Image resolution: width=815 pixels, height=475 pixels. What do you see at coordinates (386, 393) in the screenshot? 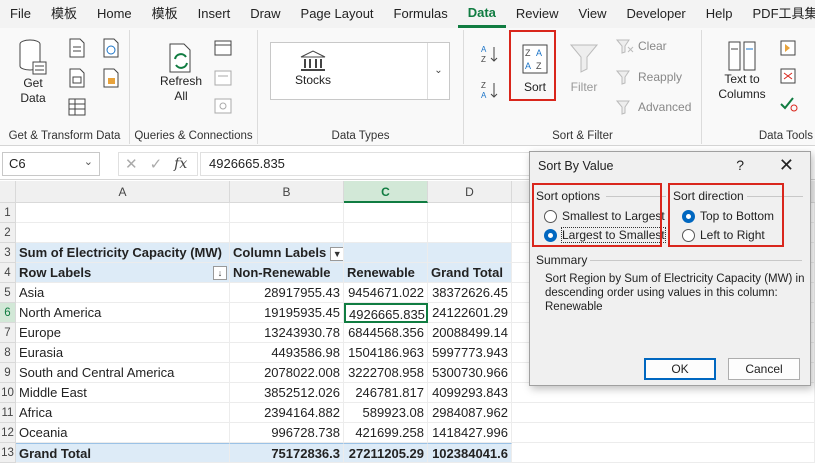
I see `table-cell: 246781.817` at bounding box center [386, 393].